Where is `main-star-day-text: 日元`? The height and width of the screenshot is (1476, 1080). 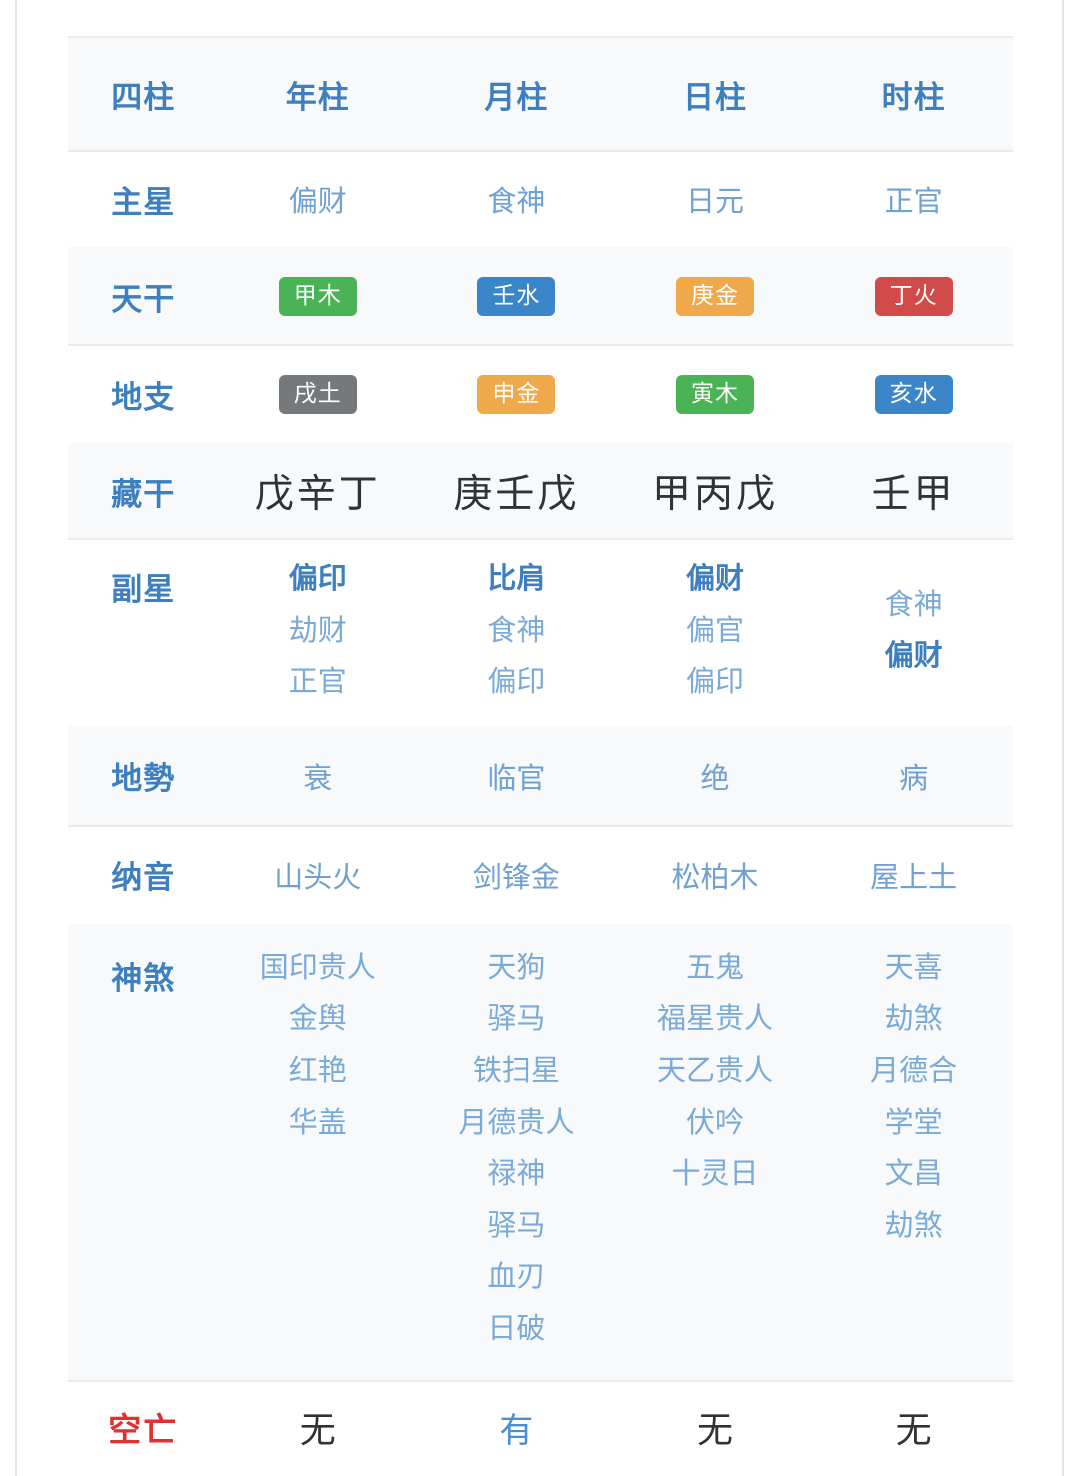 main-star-day-text: 日元 is located at coordinates (715, 202).